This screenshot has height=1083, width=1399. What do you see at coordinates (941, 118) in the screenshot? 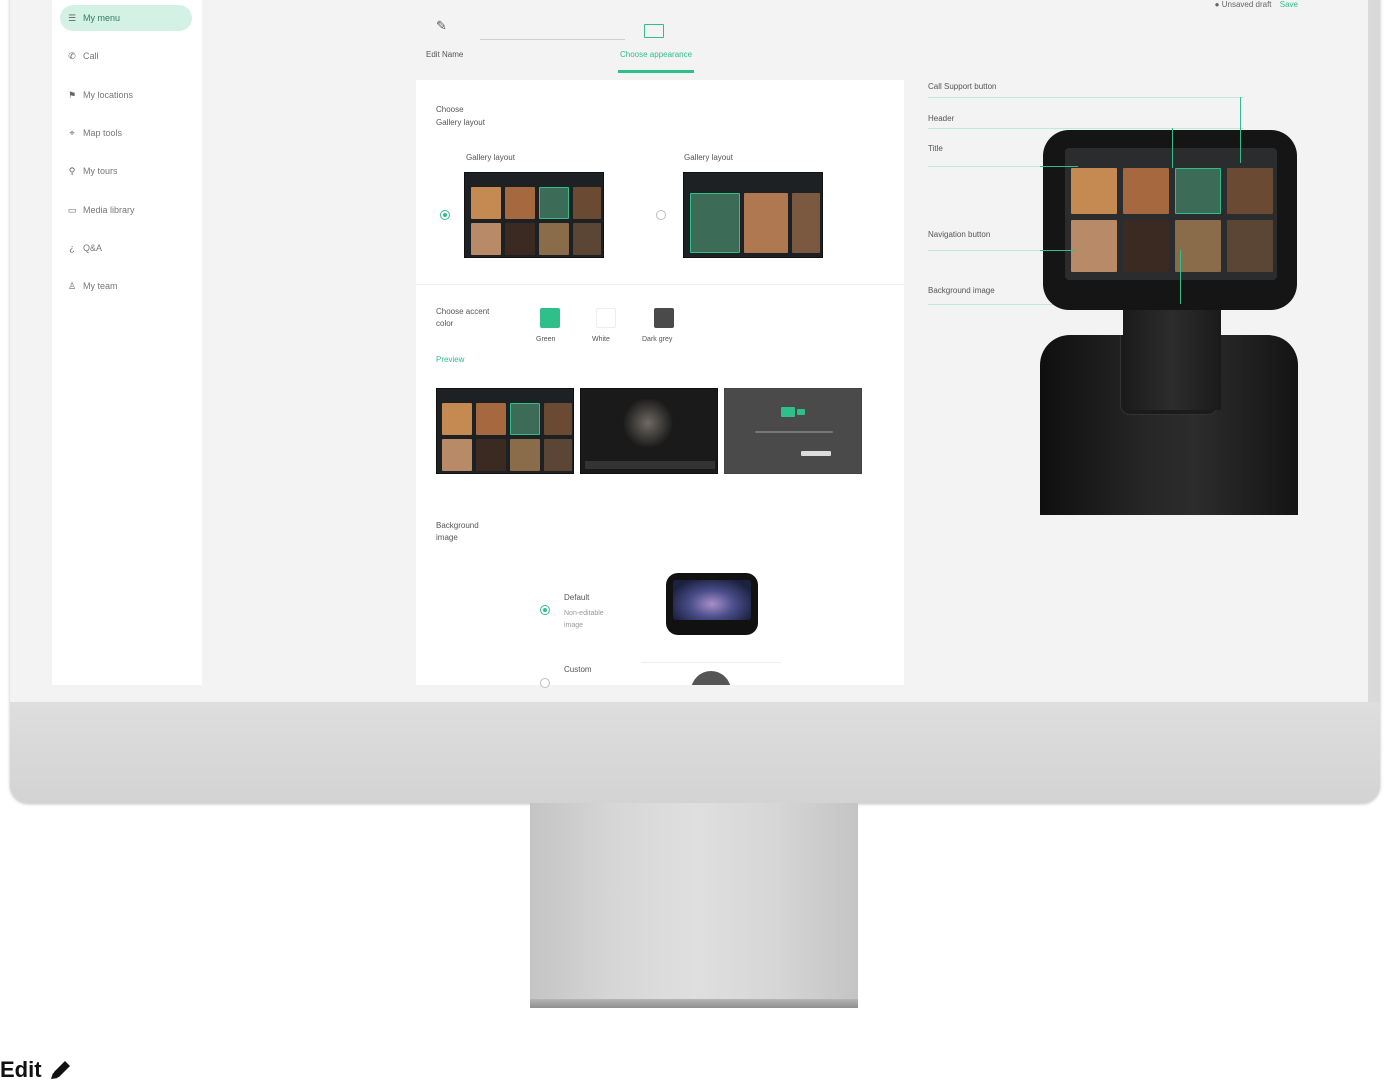
I see `label-header: Header` at bounding box center [941, 118].